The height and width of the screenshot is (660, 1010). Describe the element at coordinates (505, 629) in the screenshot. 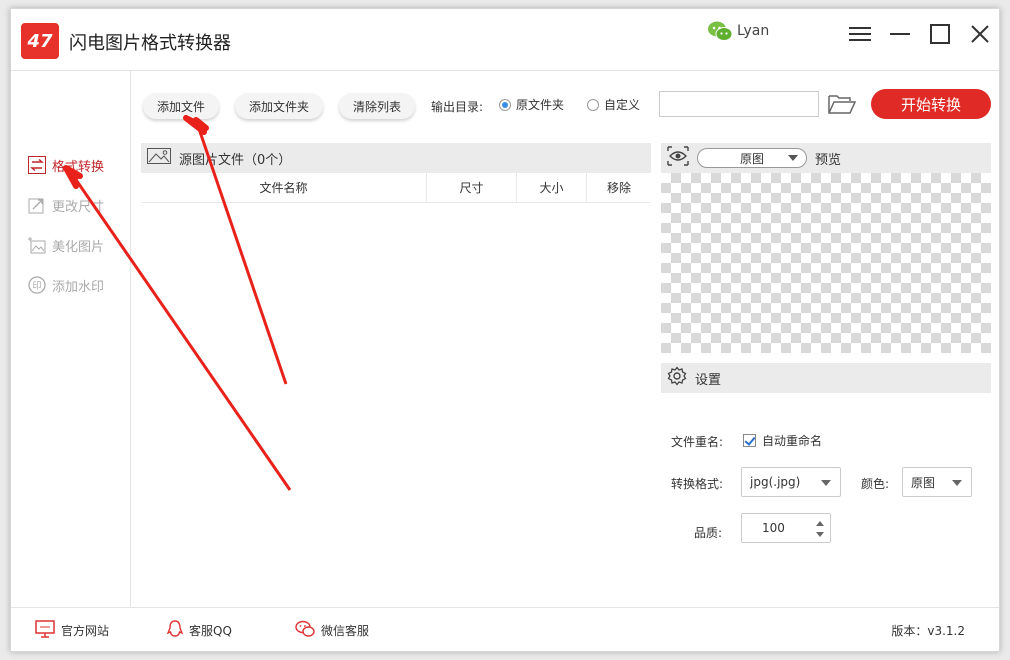

I see `footer: 官方网站 客服QQ 微信客服 版本：v3.1.2` at that location.